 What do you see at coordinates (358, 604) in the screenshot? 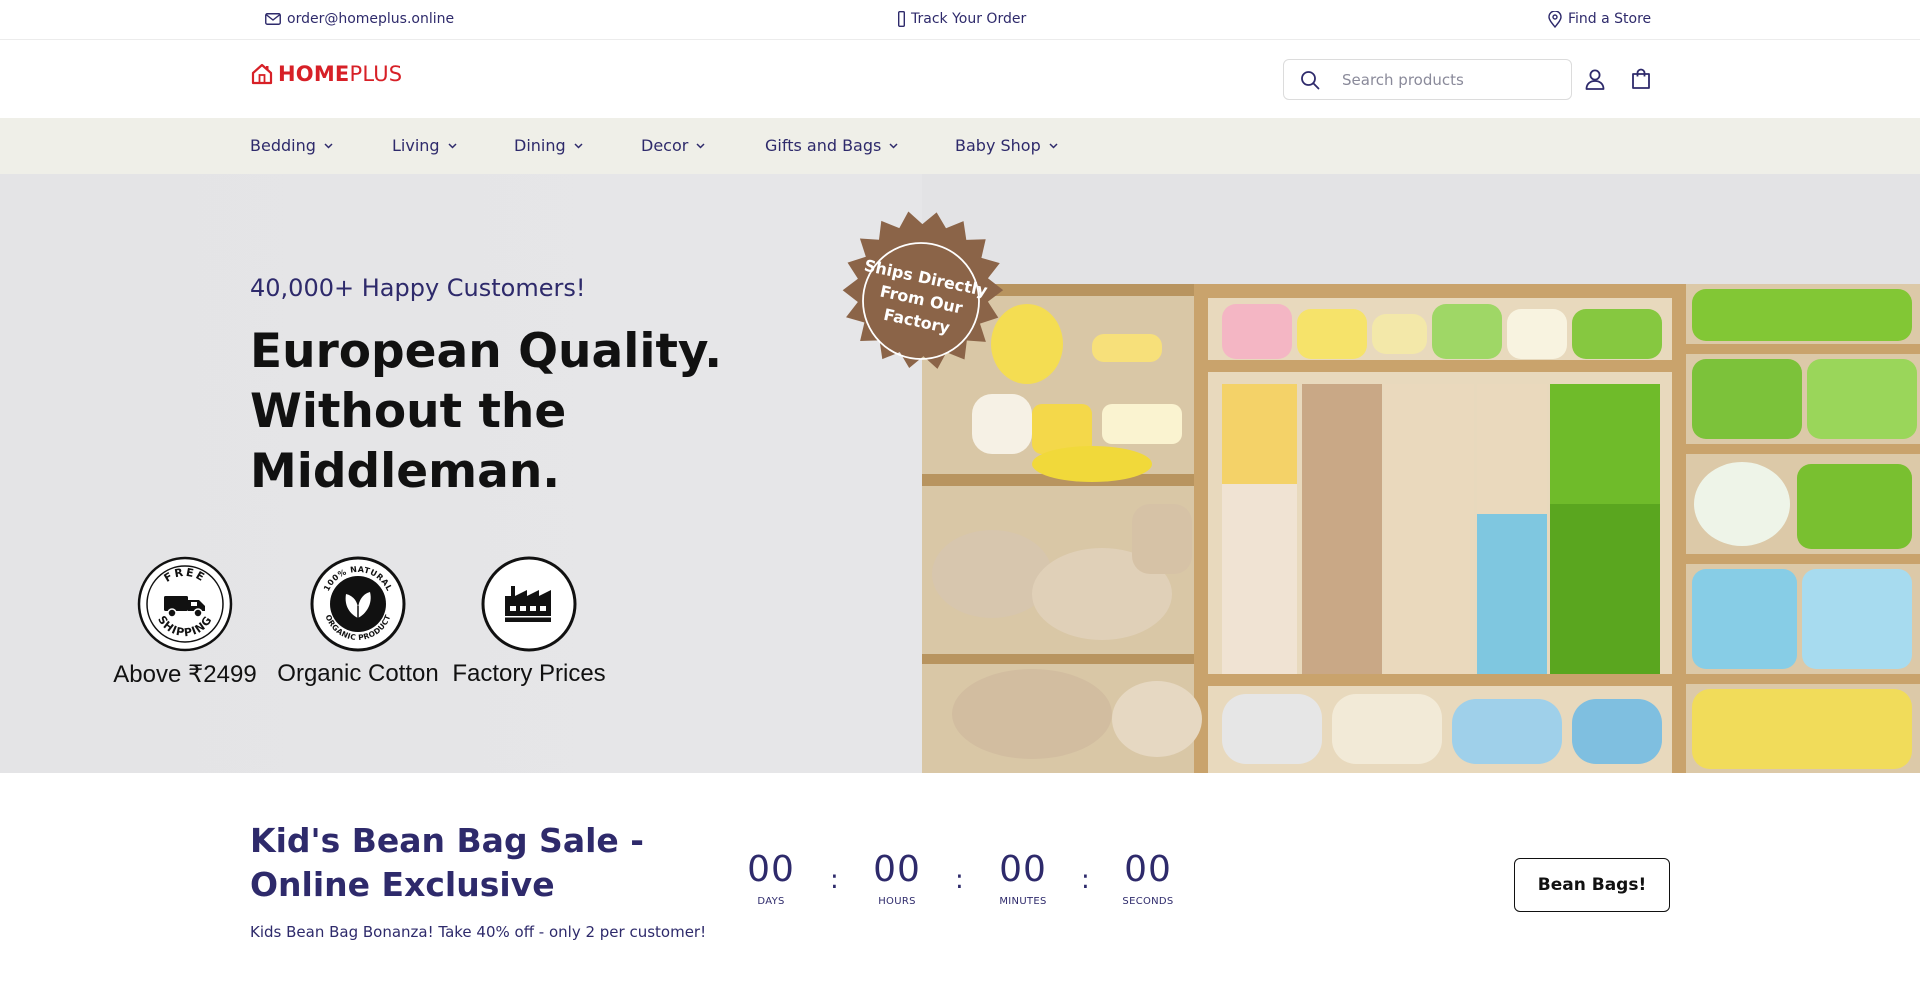
I see `organic-product-icon: 100% NATURAL ORGANIC PRODUCT` at bounding box center [358, 604].